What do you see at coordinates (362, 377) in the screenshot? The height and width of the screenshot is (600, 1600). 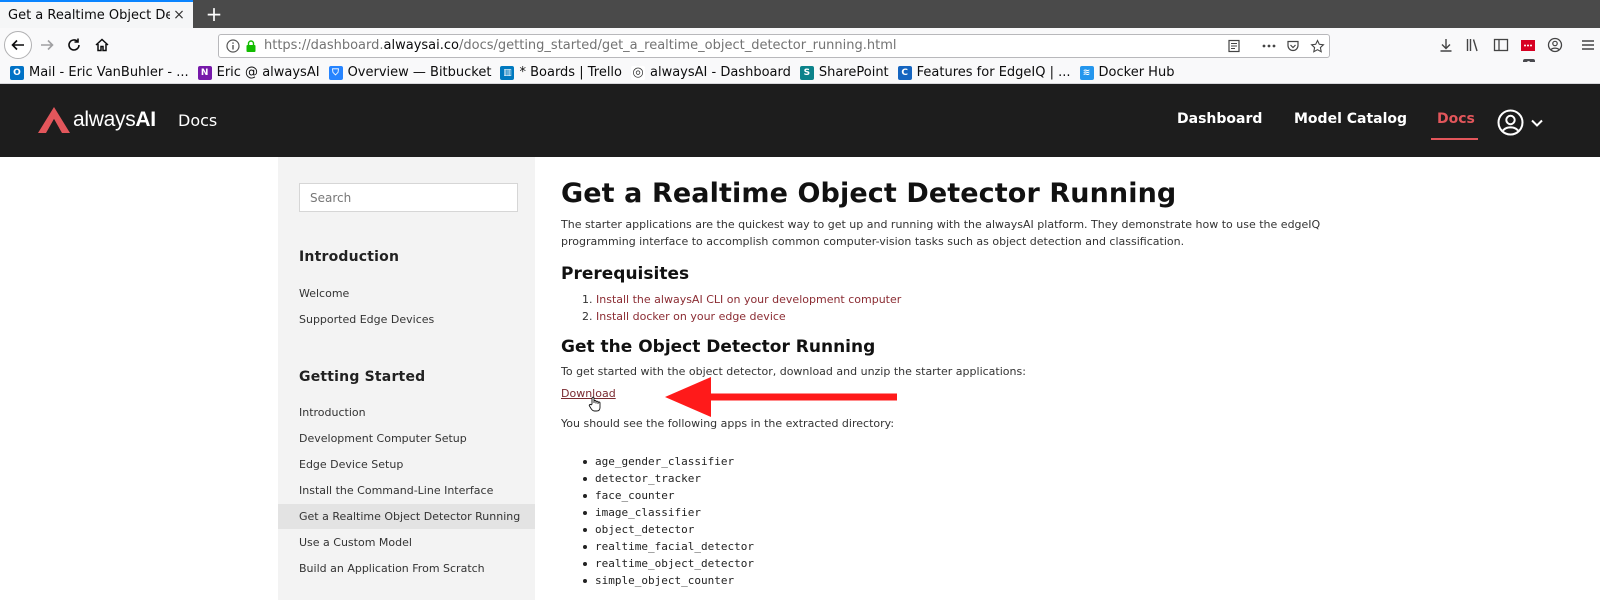 I see `section-heading-getting-started: Getting Started` at bounding box center [362, 377].